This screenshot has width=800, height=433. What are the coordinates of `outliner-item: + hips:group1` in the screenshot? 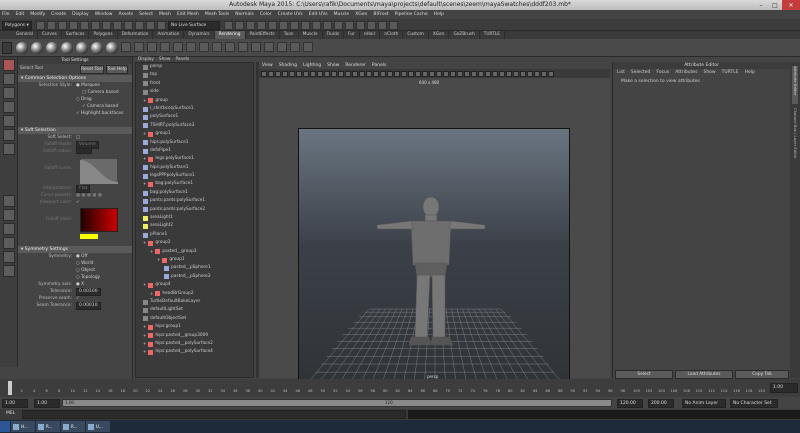 It's located at (194, 327).